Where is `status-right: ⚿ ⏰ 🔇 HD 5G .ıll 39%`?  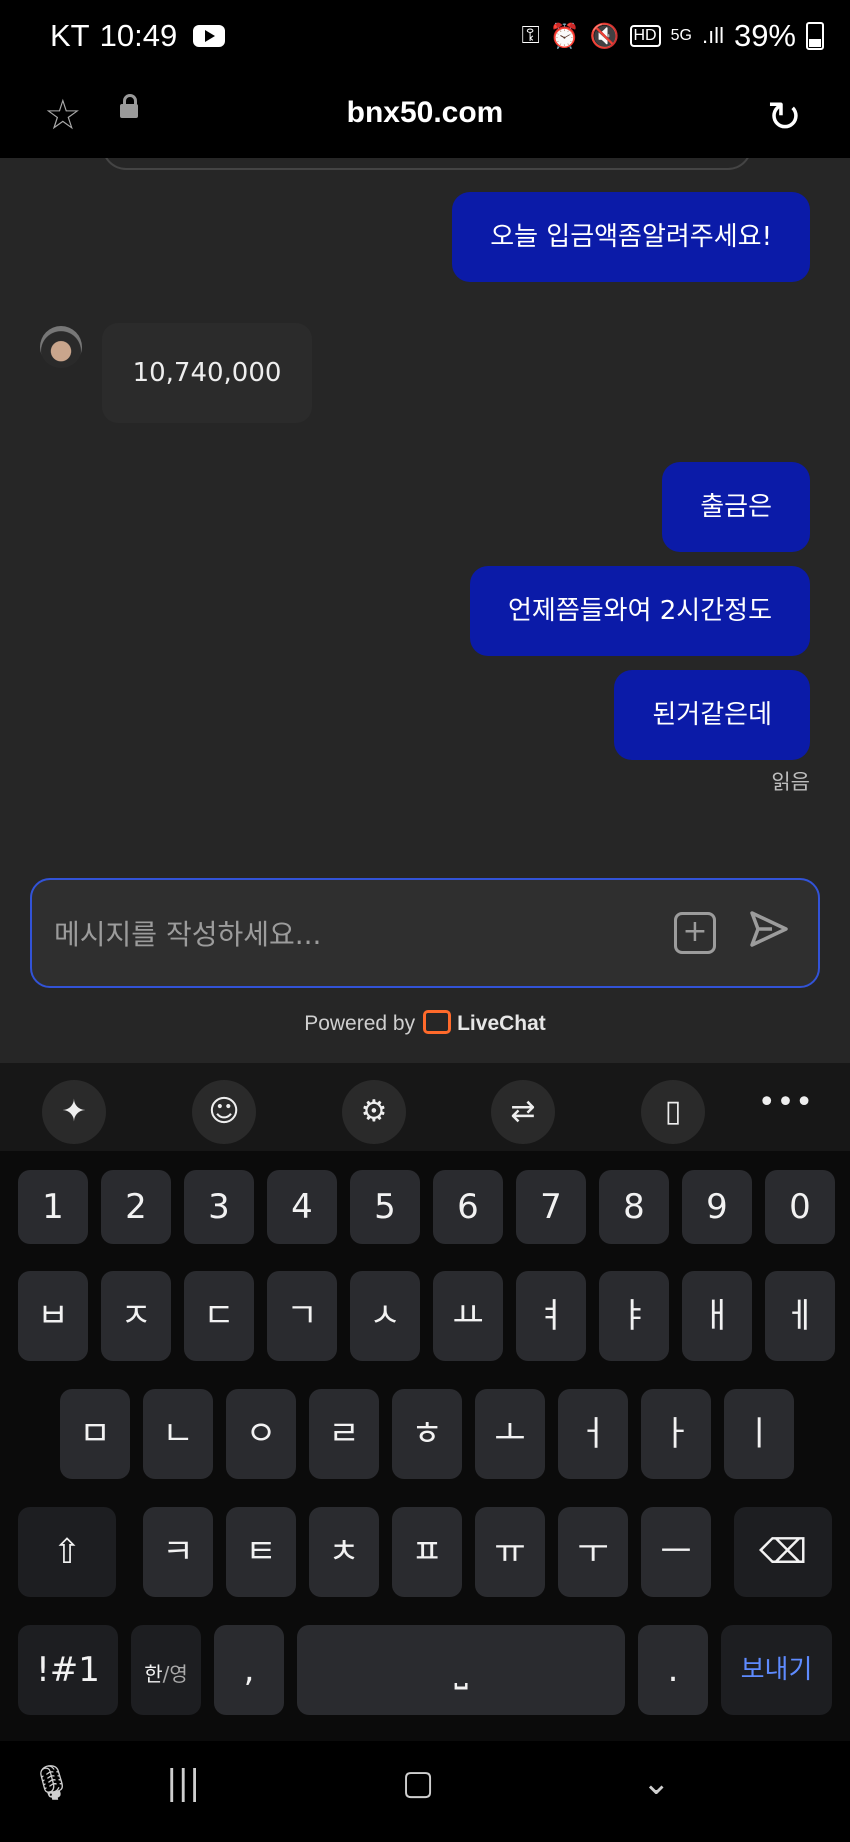 status-right: ⚿ ⏰ 🔇 HD 5G .ıll 39% is located at coordinates (672, 36).